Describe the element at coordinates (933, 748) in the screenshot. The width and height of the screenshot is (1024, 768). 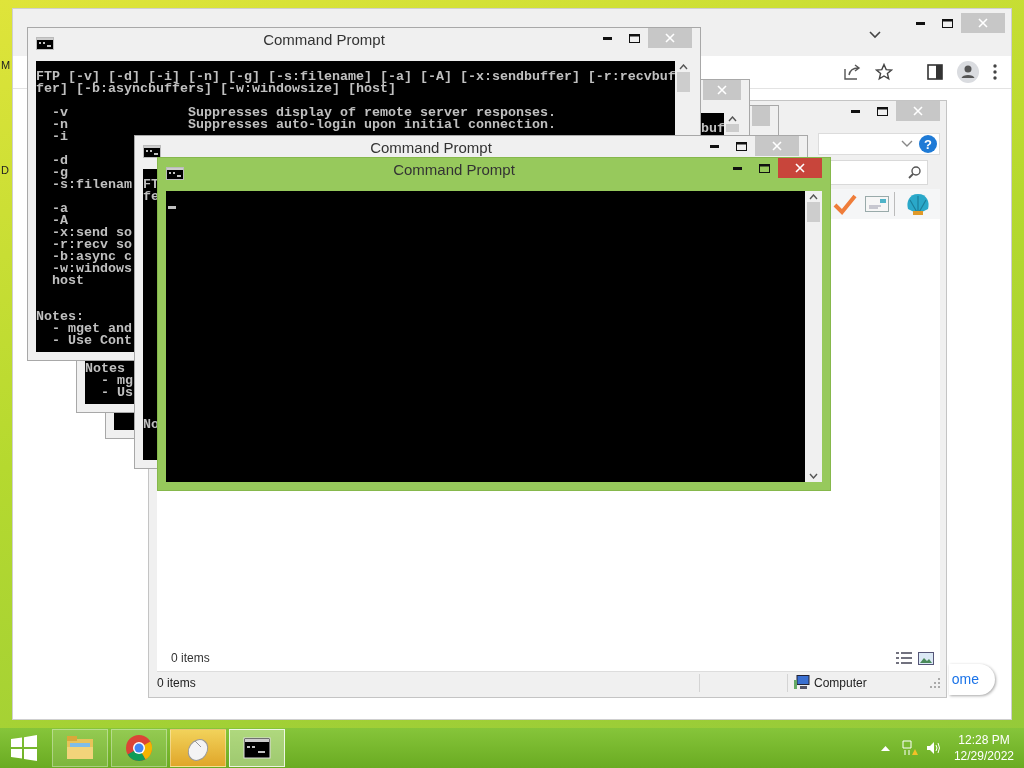
I see `speaker-icon` at that location.